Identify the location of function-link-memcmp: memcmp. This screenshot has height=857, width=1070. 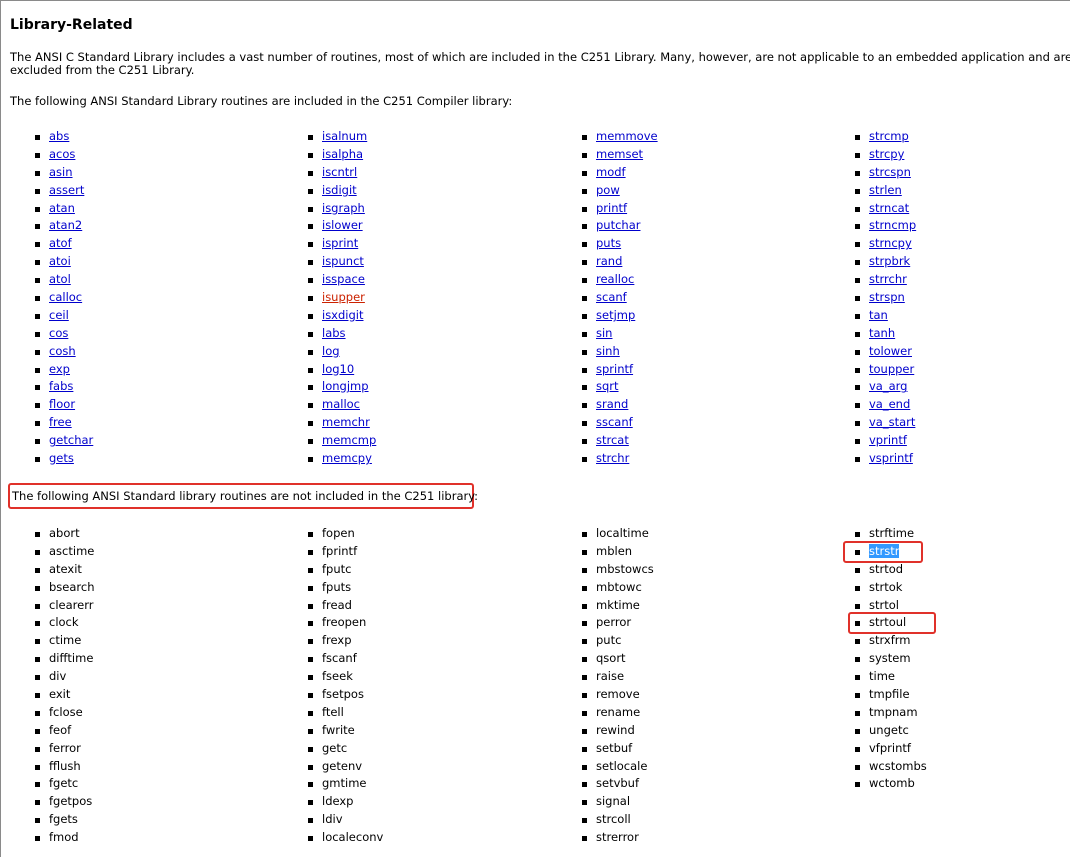
(349, 440).